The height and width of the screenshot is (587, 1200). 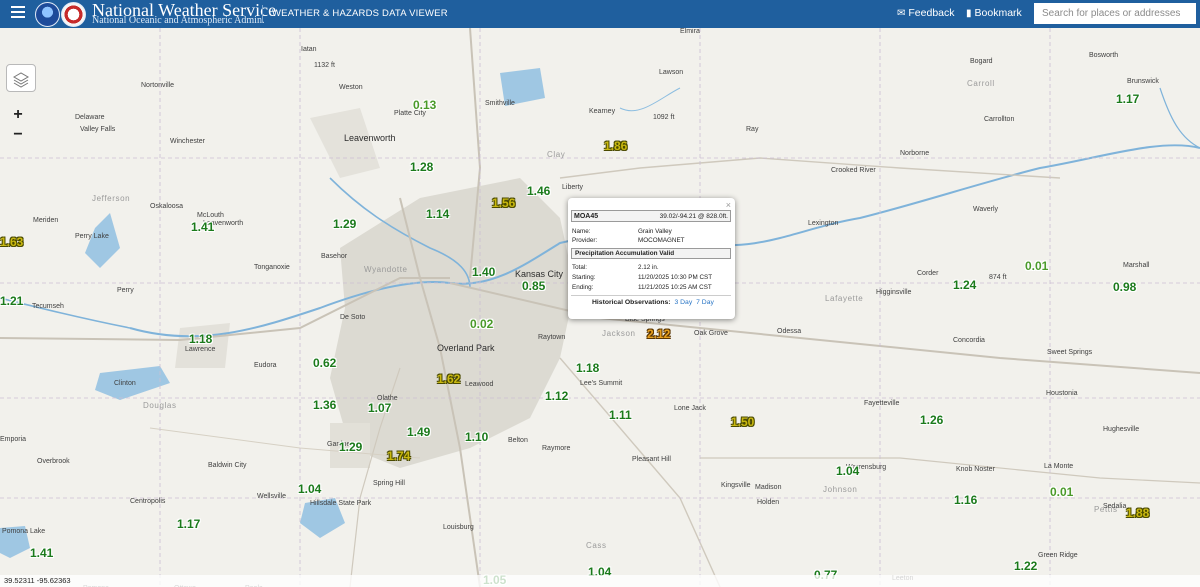 What do you see at coordinates (476, 437) in the screenshot?
I see `precip-observation-value: 1.10` at bounding box center [476, 437].